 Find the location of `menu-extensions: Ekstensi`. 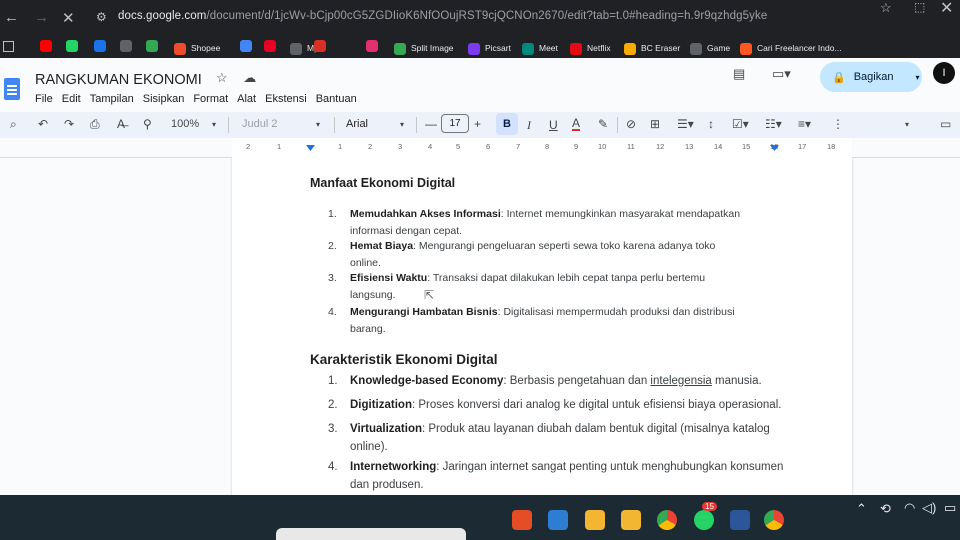

menu-extensions: Ekstensi is located at coordinates (286, 99).